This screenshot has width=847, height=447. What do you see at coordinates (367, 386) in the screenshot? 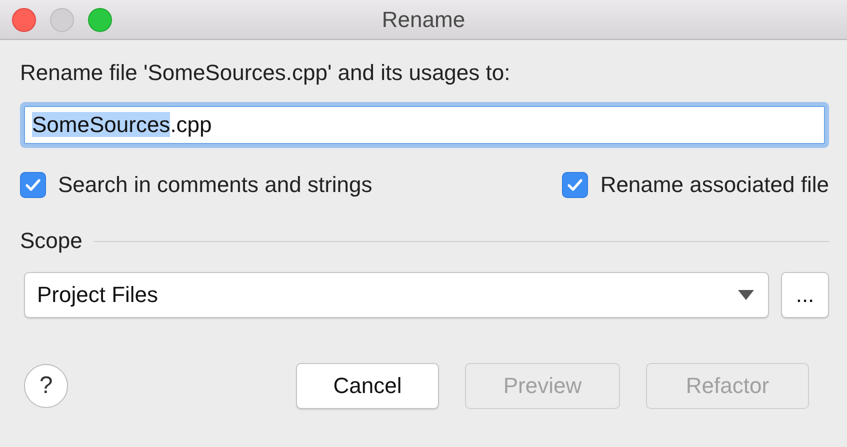
I see `dialog-button: Cancel` at bounding box center [367, 386].